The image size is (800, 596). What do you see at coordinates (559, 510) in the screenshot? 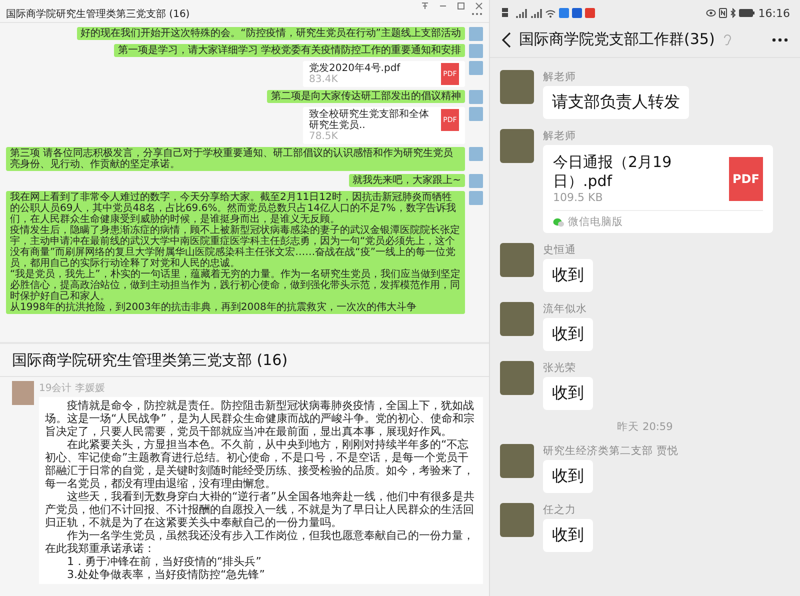
I see `sender-name: 任之力` at bounding box center [559, 510].